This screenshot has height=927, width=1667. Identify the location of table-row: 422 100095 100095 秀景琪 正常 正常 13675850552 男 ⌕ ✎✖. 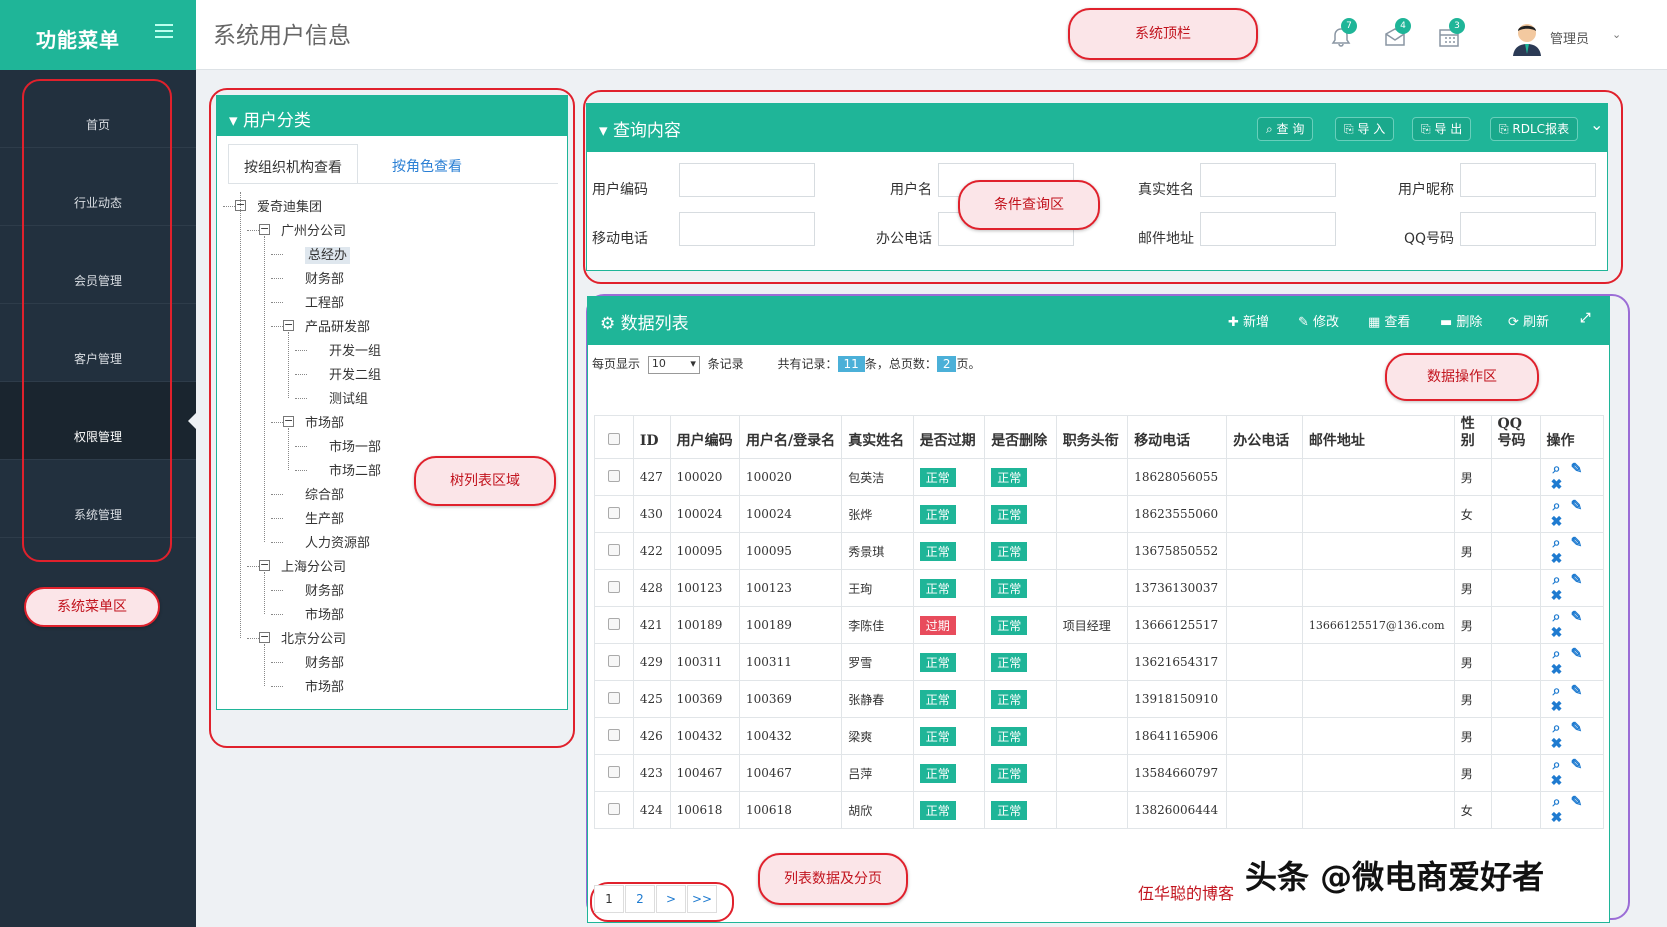
(1099, 551).